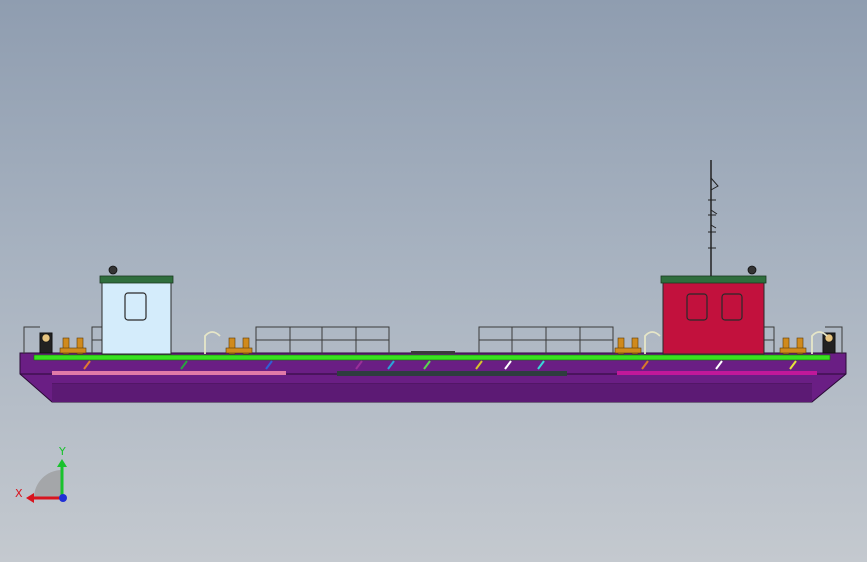 The height and width of the screenshot is (562, 867). I want to click on axis-triad: X Y, so click(41, 474).